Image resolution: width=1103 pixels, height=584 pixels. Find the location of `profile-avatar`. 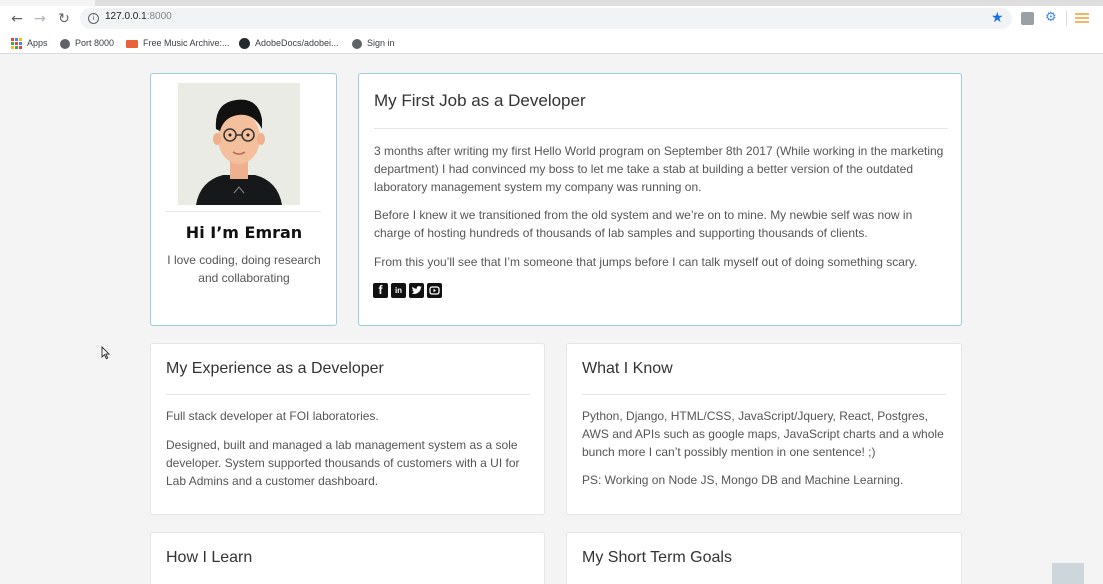

profile-avatar is located at coordinates (239, 144).